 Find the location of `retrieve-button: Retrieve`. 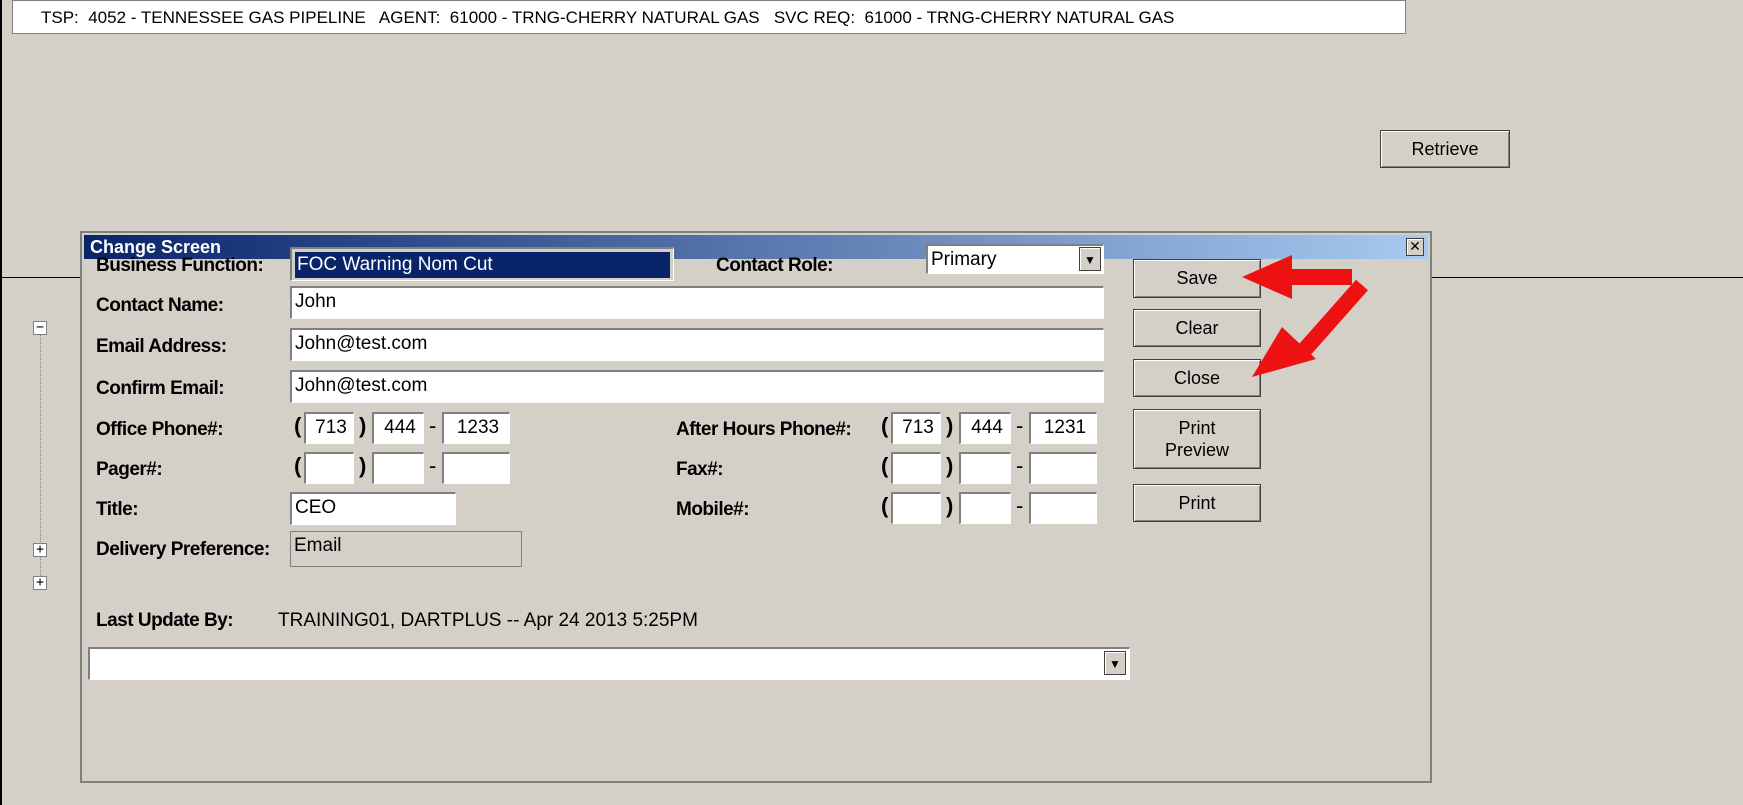

retrieve-button: Retrieve is located at coordinates (1445, 149).